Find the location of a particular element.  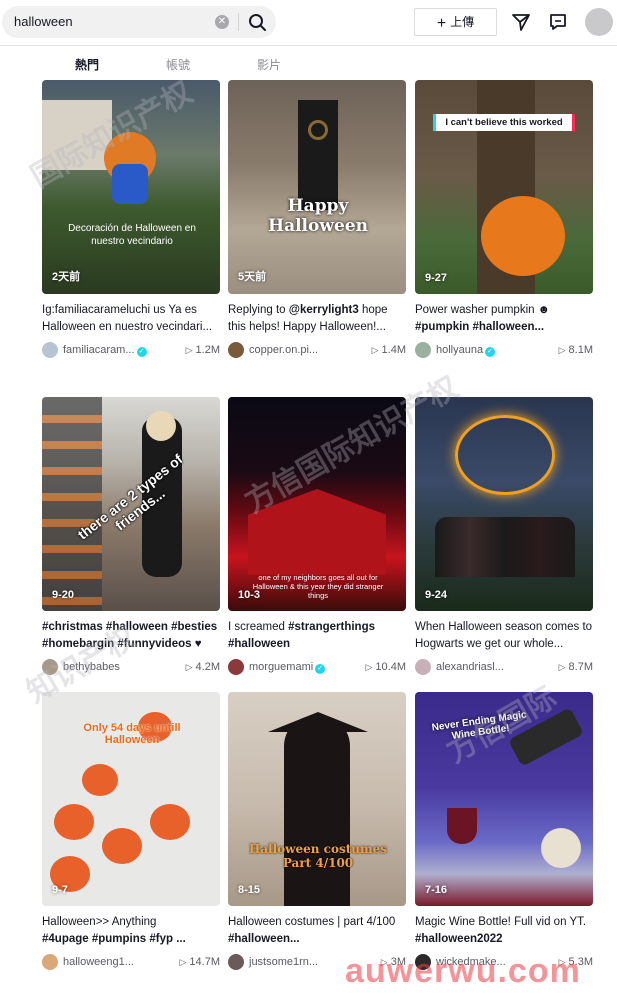

video-thumbnail: there are 2 types of friends... 9-20 is located at coordinates (131, 504).